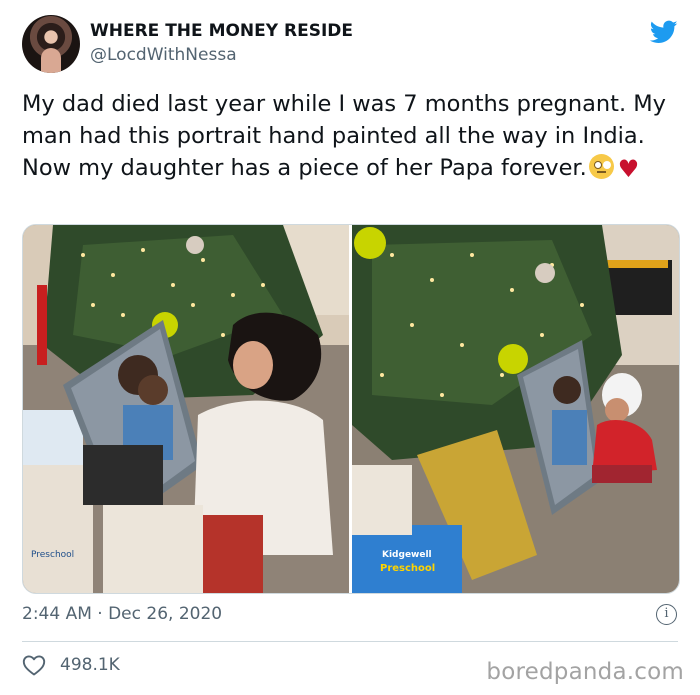 This screenshot has width=700, height=695. I want to click on face-with-rolling-eyes-icon, so click(601, 166).